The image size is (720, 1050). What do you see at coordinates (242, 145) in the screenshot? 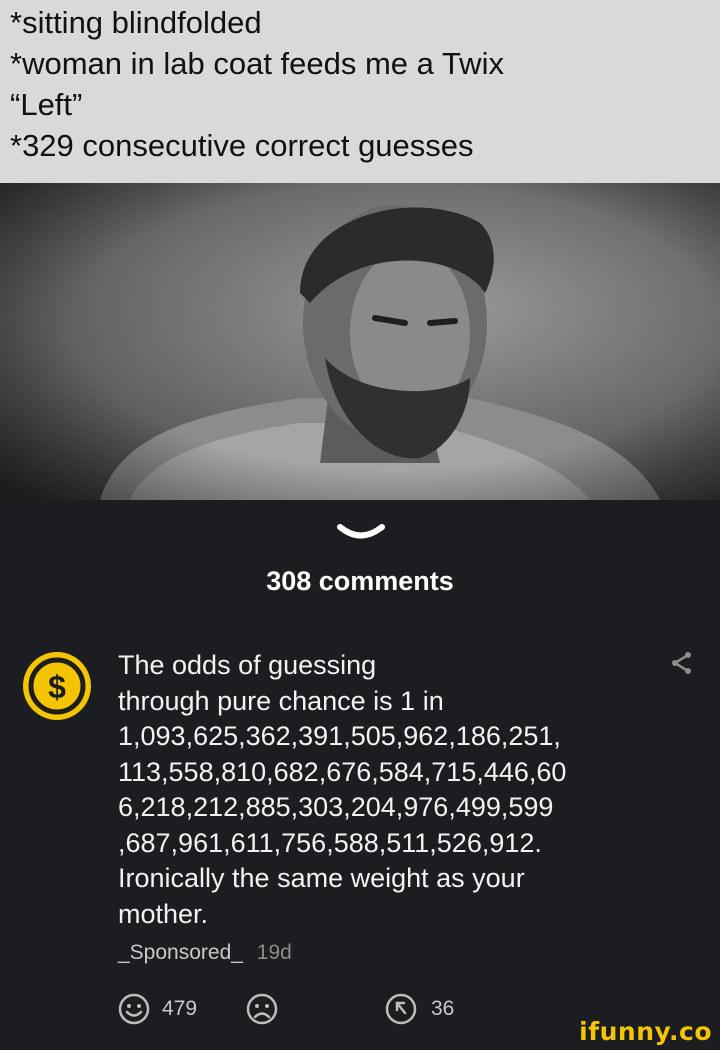
I see `caption-line: *329 consecutive correct guesses` at bounding box center [242, 145].